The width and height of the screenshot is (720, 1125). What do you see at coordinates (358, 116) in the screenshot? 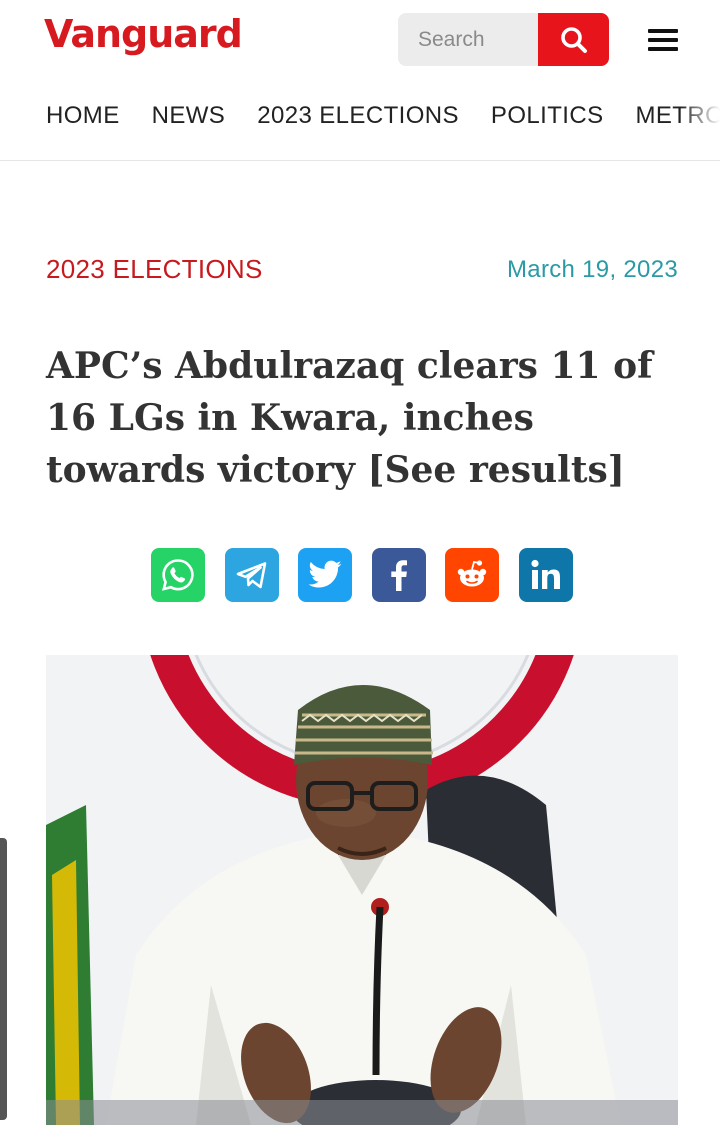
I see `nav-item-2023-elections: 2023 ELECTIONS` at bounding box center [358, 116].